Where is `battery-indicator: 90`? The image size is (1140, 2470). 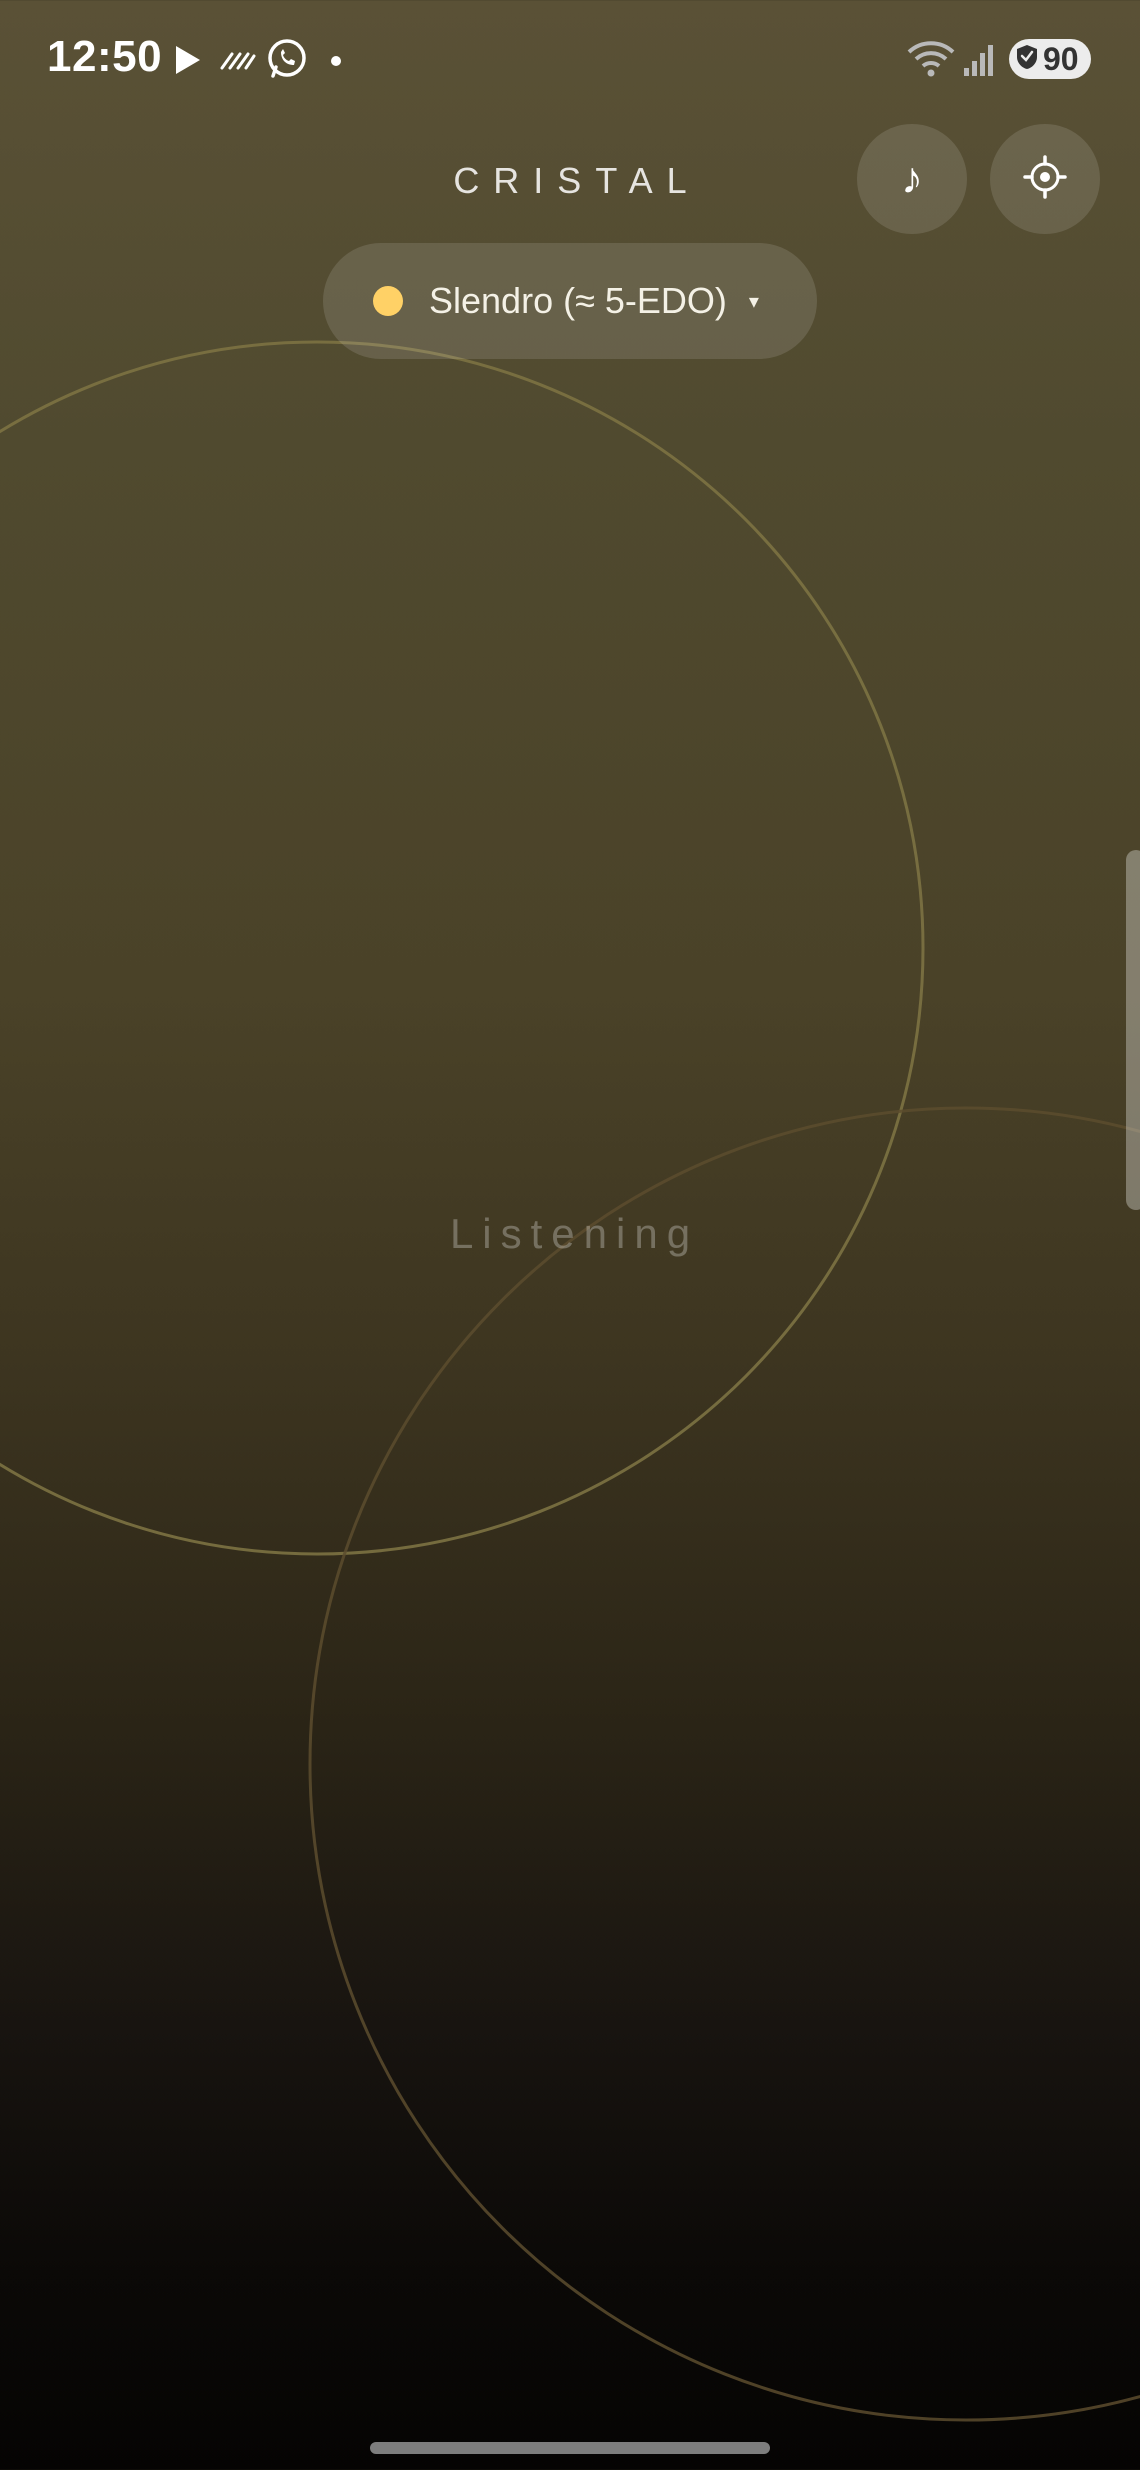
battery-indicator: 90 is located at coordinates (1050, 59).